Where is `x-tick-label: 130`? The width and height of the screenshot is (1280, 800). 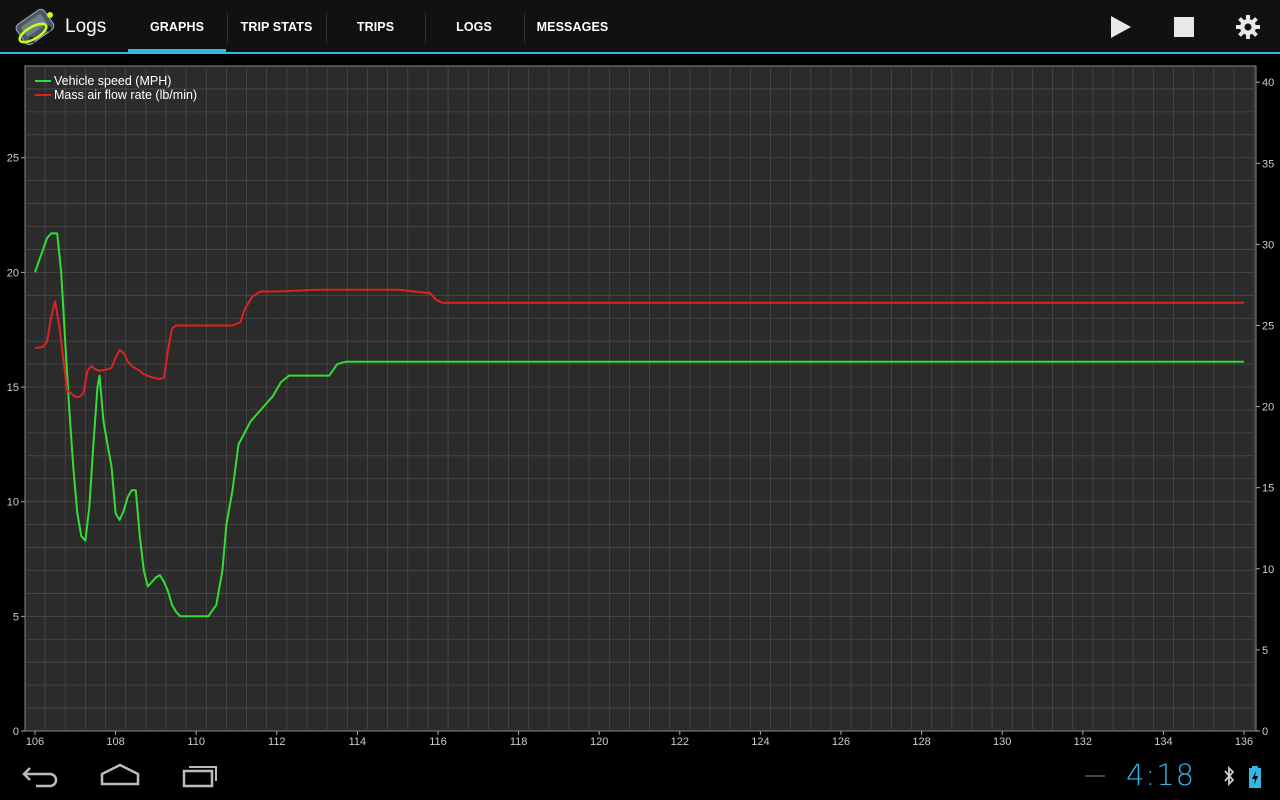 x-tick-label: 130 is located at coordinates (1002, 742).